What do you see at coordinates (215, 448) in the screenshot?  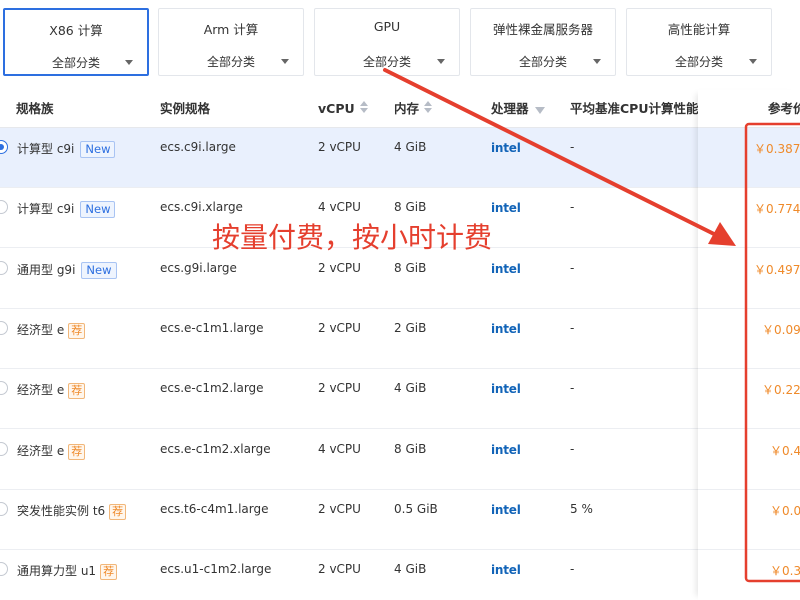 I see `cell-spec: ecs.e-c1m2.xlarge` at bounding box center [215, 448].